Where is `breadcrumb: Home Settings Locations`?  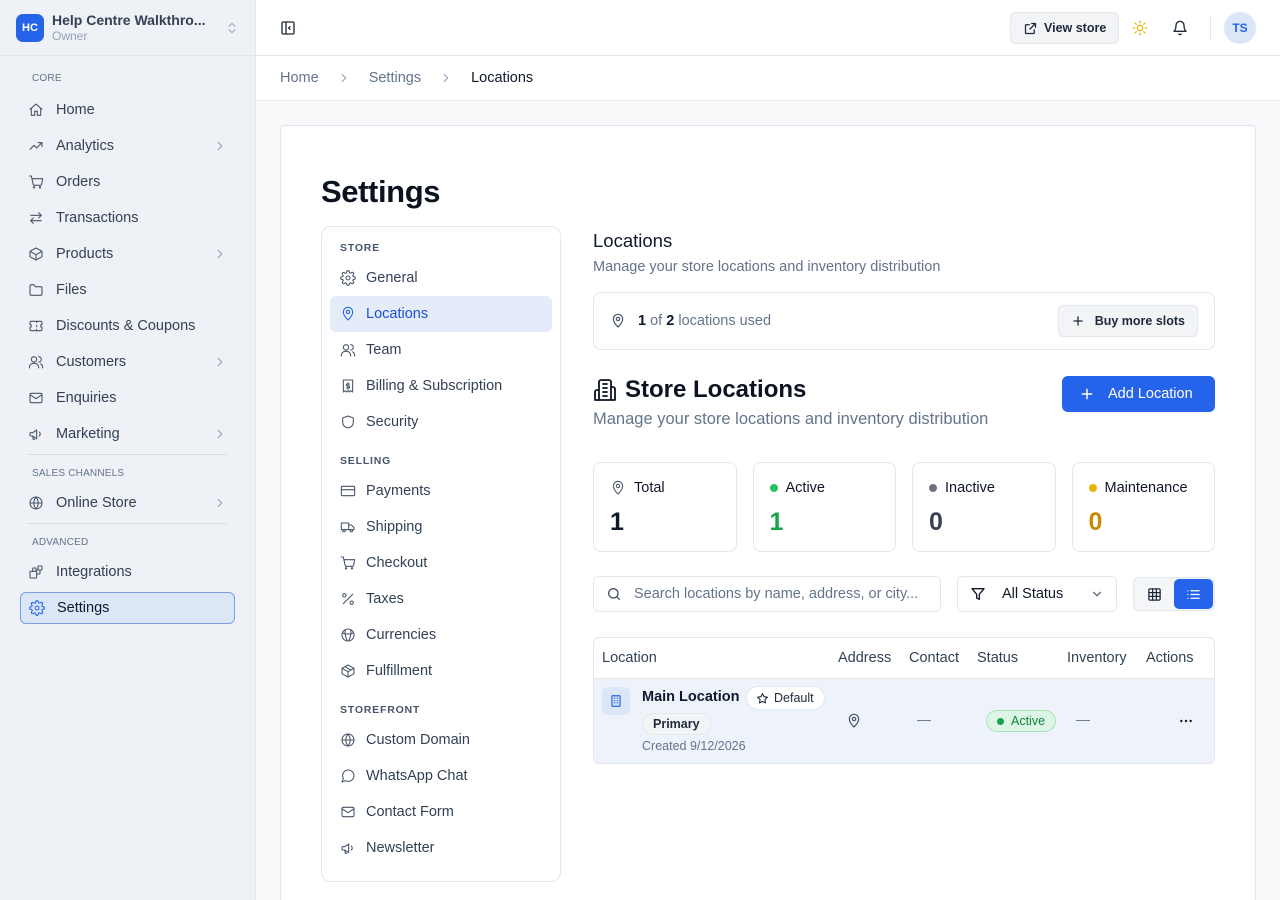 breadcrumb: Home Settings Locations is located at coordinates (768, 78).